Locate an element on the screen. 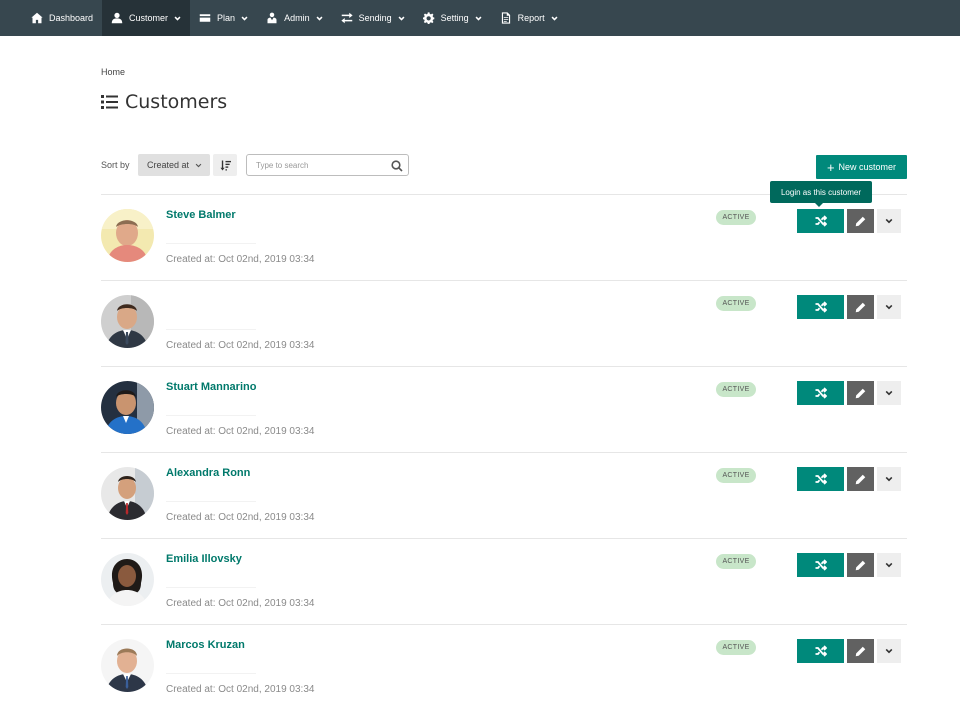  customer-name: Emilia Illovsky is located at coordinates (204, 559).